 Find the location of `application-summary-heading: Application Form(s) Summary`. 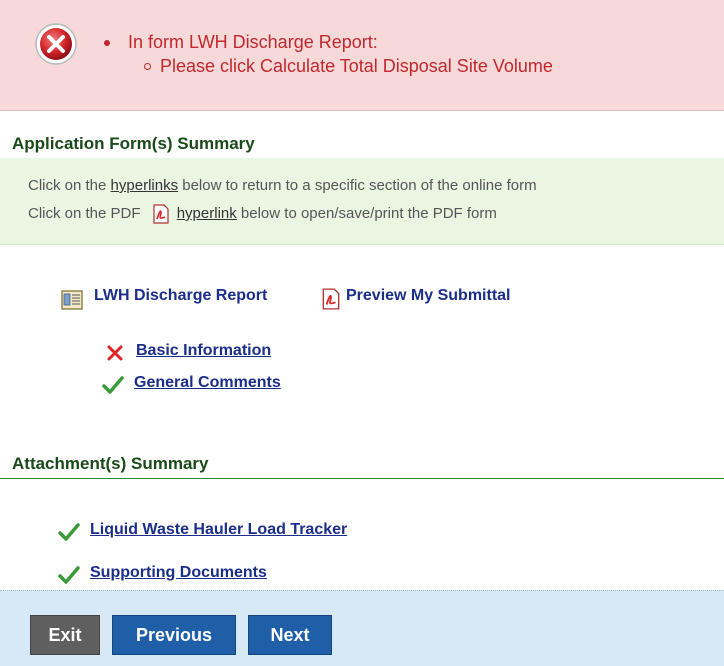

application-summary-heading: Application Form(s) Summary is located at coordinates (362, 143).